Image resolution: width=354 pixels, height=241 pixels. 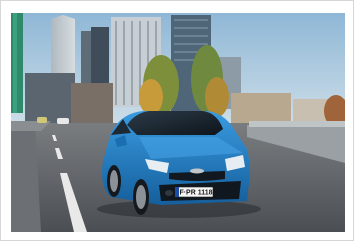 I want to click on license-plate-text: F·PR 1118, so click(x=195, y=193).